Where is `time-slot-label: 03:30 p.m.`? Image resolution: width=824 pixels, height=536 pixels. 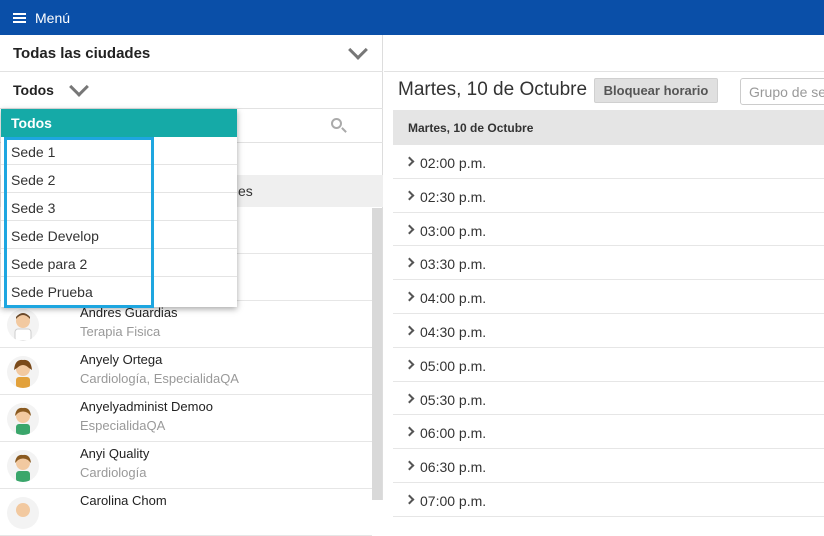 time-slot-label: 03:30 p.m. is located at coordinates (453, 264).